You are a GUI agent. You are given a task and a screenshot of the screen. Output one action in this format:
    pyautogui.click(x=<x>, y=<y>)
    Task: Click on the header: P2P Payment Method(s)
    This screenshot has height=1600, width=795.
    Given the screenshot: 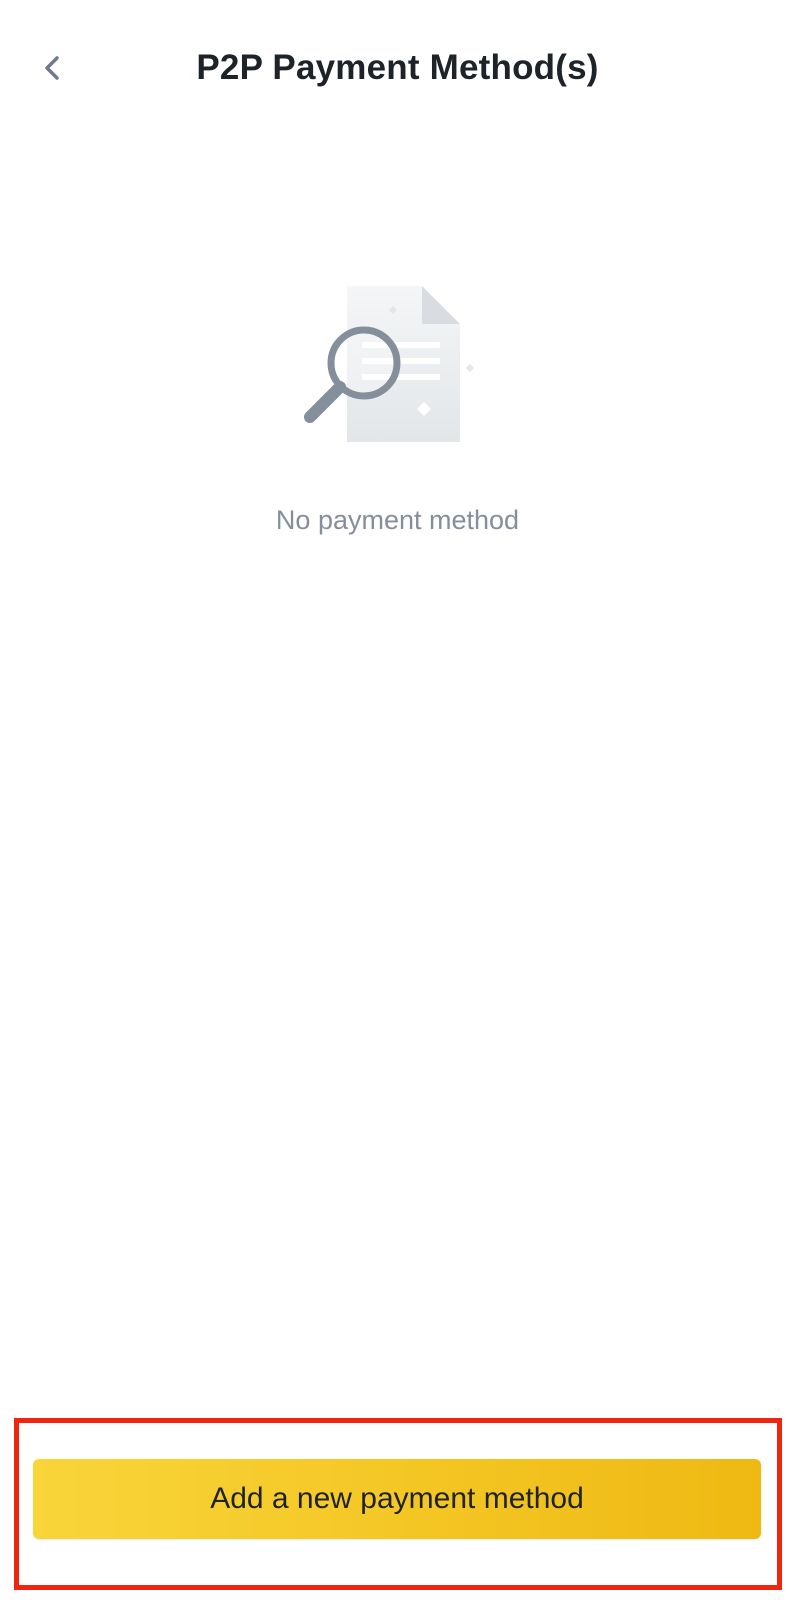 What is the action you would take?
    pyautogui.click(x=397, y=67)
    